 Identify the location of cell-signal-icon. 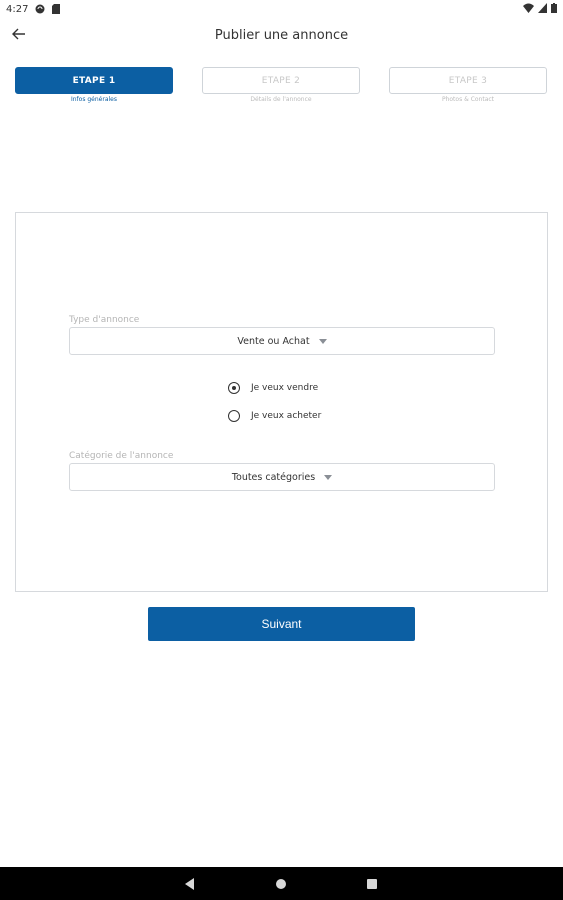
(542, 9).